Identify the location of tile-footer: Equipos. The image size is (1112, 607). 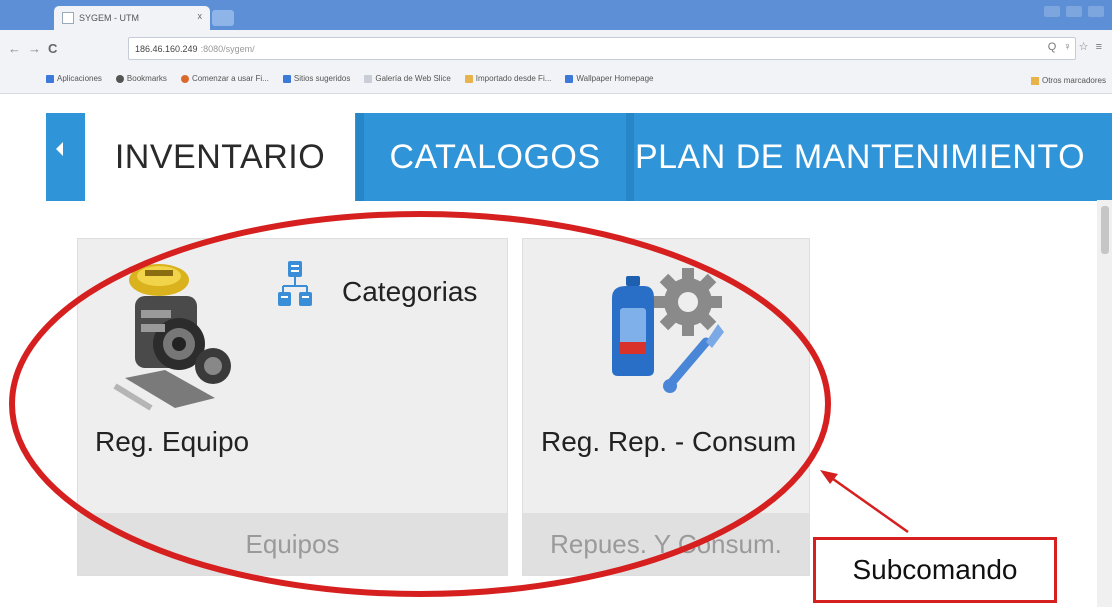
(292, 544).